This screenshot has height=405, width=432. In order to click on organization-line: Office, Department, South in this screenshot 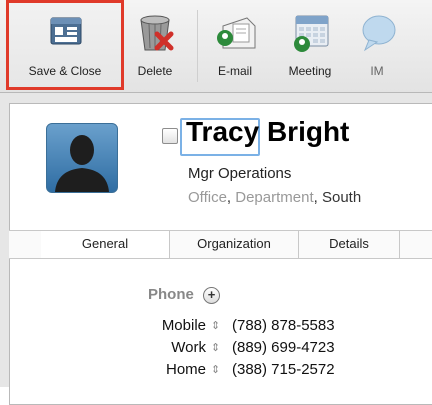, I will do `click(275, 197)`.